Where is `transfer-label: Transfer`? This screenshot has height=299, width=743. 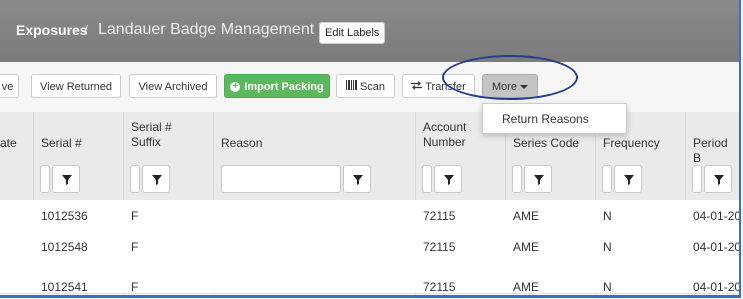
transfer-label: Transfer is located at coordinates (445, 87).